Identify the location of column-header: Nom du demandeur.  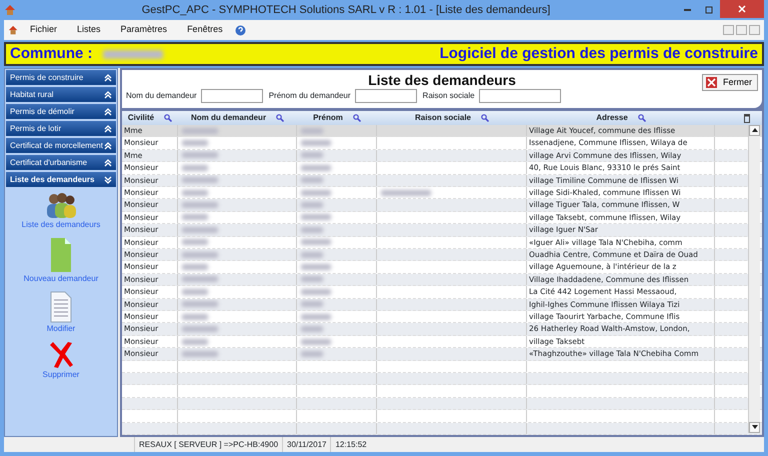
(228, 118).